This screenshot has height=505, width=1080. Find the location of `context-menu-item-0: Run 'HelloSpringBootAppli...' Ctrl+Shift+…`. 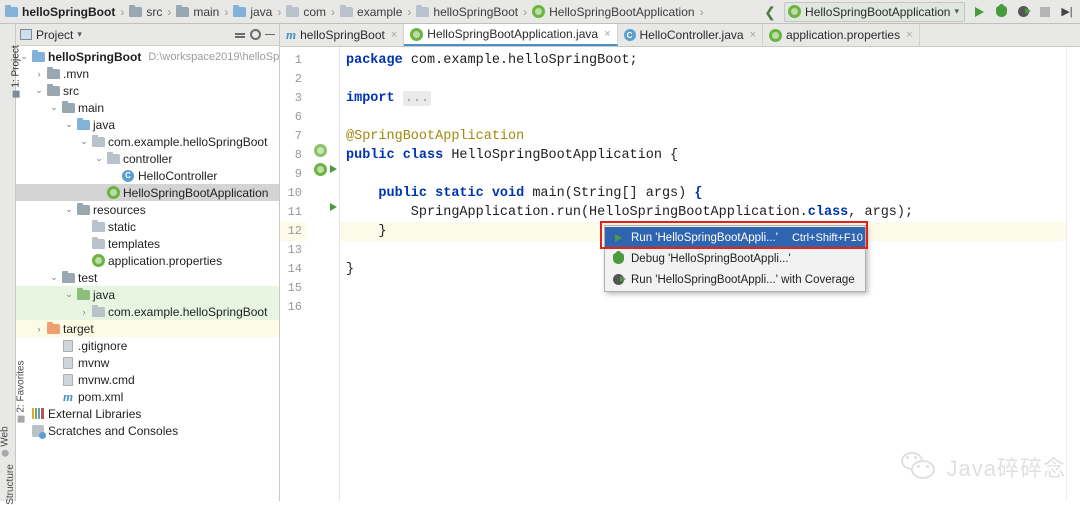

context-menu-item-0: Run 'HelloSpringBootAppli...' Ctrl+Shift+… is located at coordinates (735, 237).